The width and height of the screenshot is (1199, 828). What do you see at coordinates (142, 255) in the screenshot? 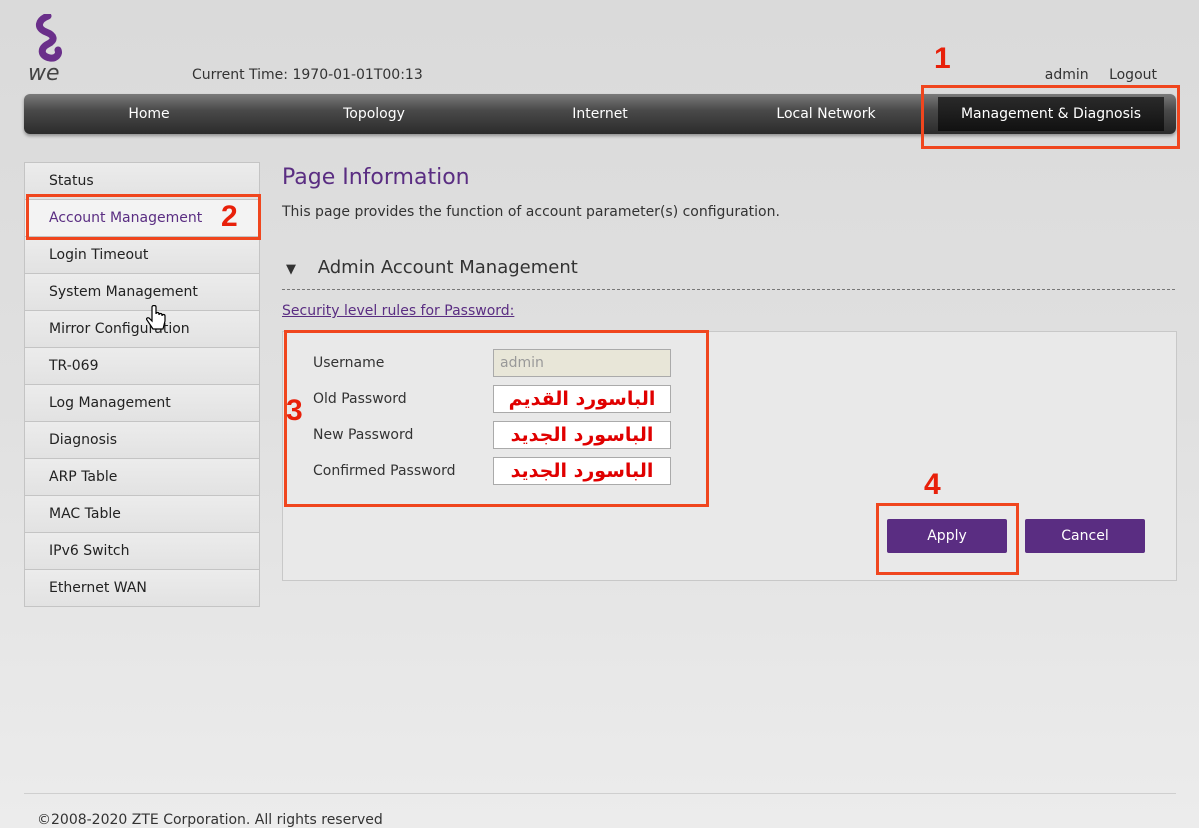
I see `sidebar-item-login-timeout: Login Timeout` at bounding box center [142, 255].